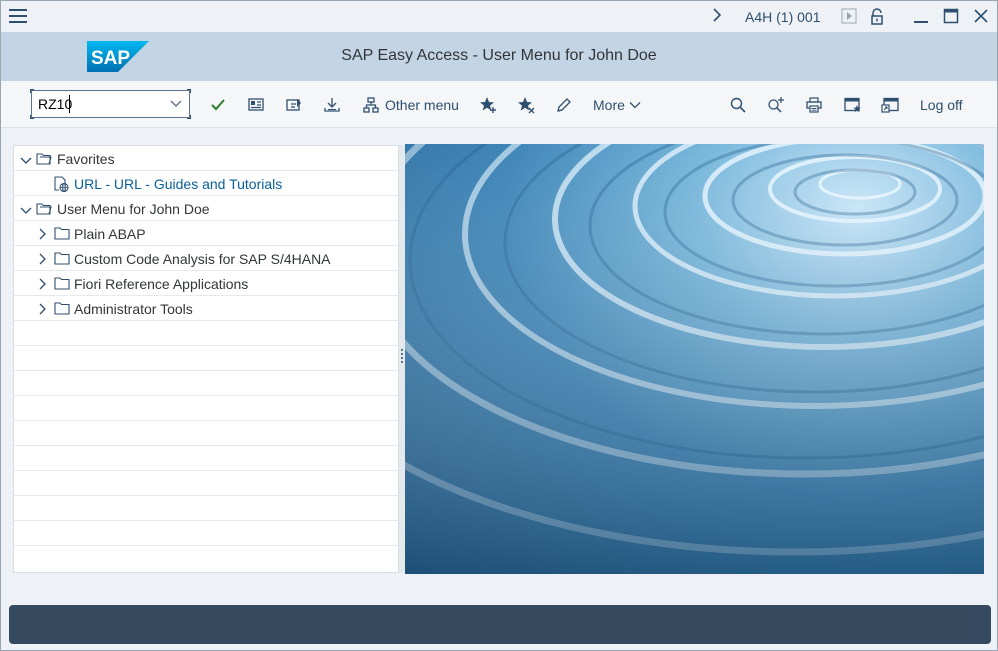 The image size is (998, 651). Describe the element at coordinates (110, 104) in the screenshot. I see `command-field: RZ10` at that location.